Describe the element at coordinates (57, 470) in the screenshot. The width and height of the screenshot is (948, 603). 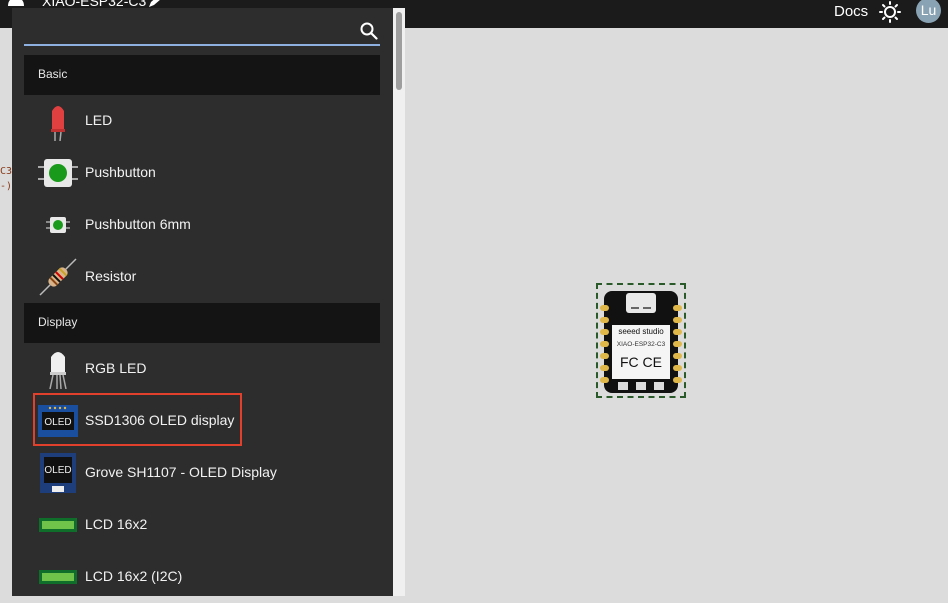
I see `grove-oled-thumb-text: OLED` at that location.